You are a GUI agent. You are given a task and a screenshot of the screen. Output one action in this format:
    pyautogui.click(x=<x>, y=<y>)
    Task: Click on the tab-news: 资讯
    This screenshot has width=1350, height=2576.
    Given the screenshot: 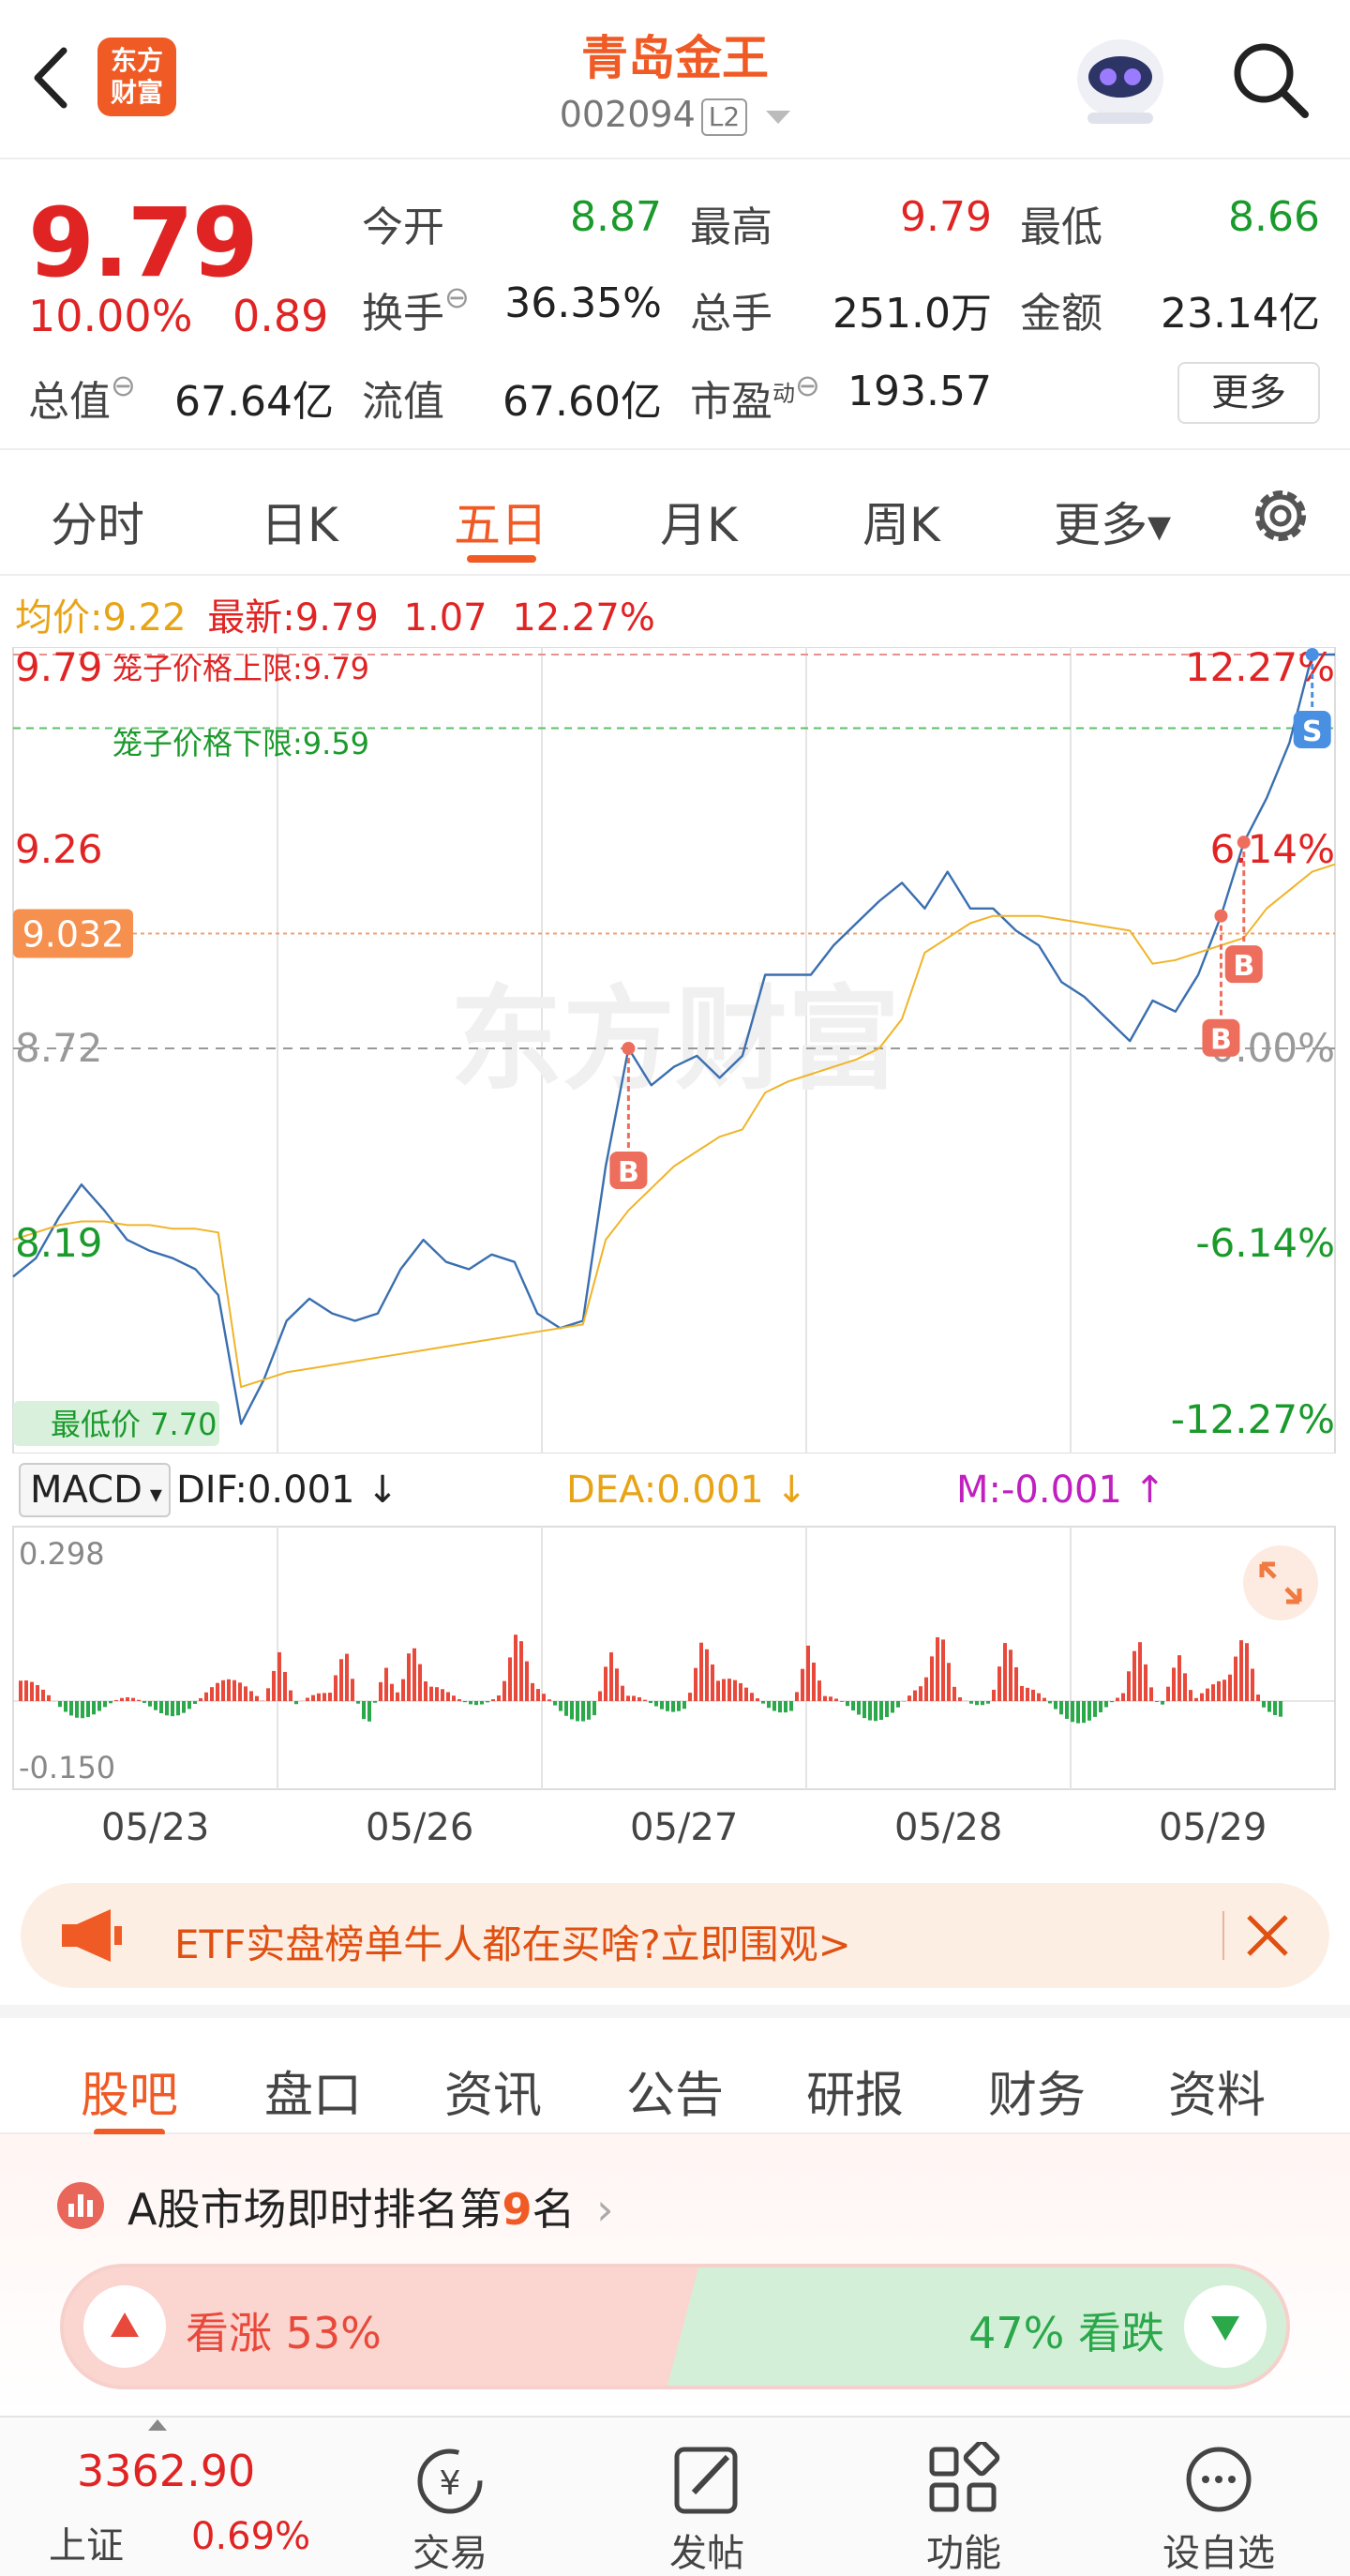 What is the action you would take?
    pyautogui.click(x=493, y=2091)
    